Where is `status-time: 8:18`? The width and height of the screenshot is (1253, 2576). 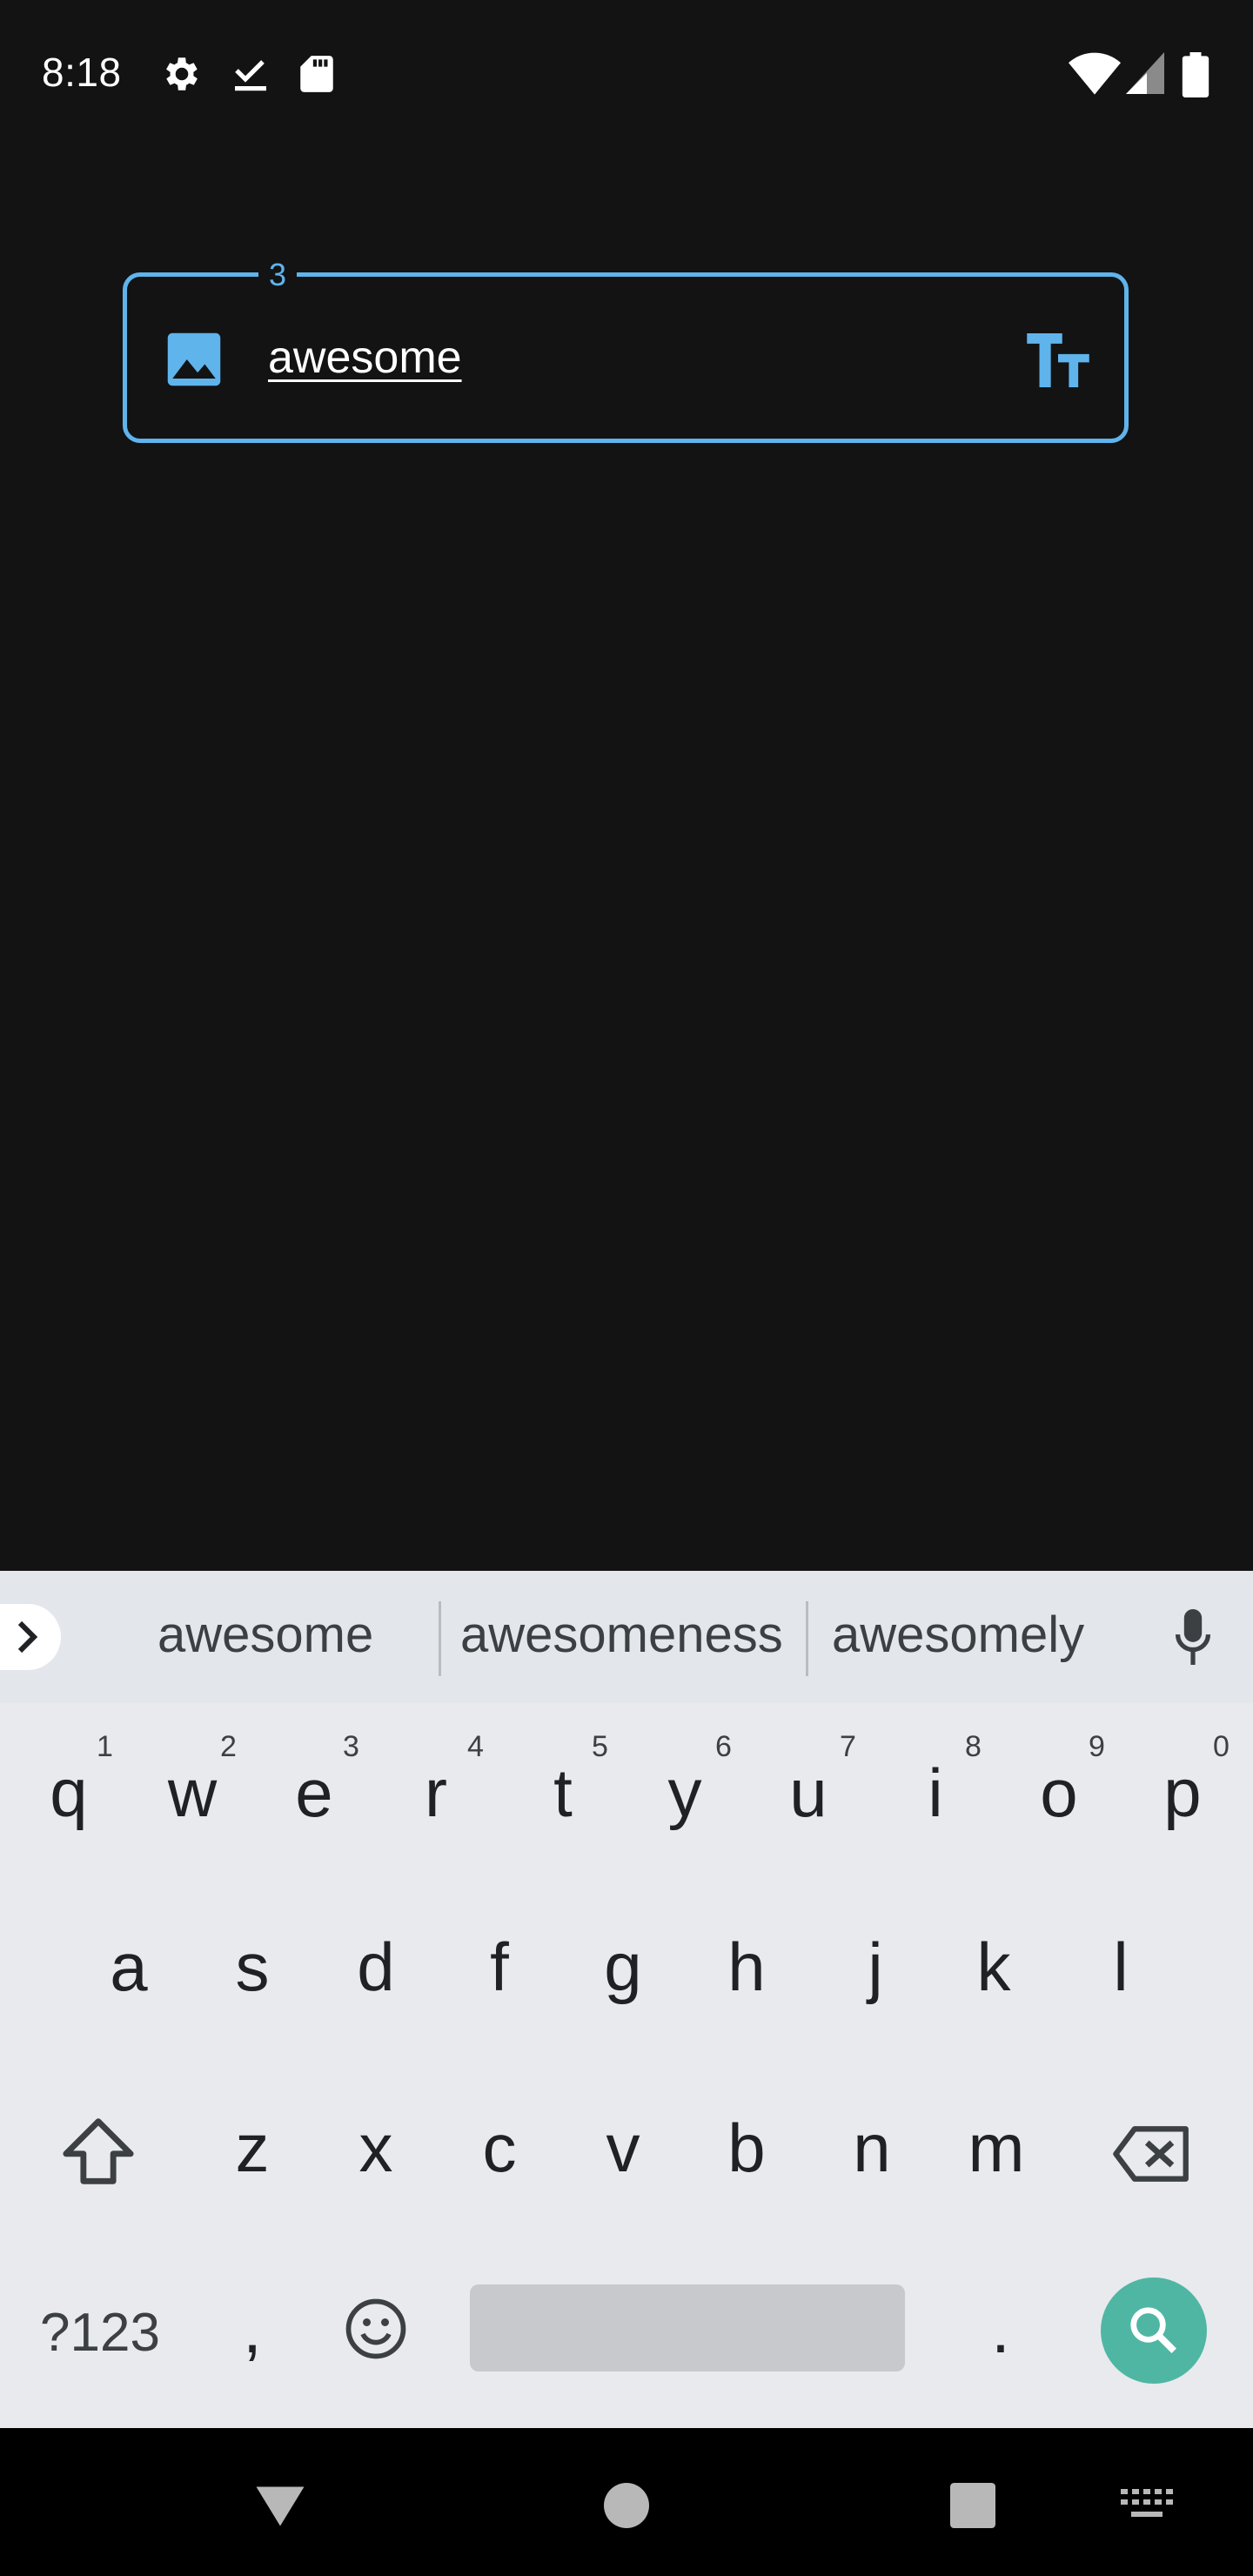 status-time: 8:18 is located at coordinates (82, 72).